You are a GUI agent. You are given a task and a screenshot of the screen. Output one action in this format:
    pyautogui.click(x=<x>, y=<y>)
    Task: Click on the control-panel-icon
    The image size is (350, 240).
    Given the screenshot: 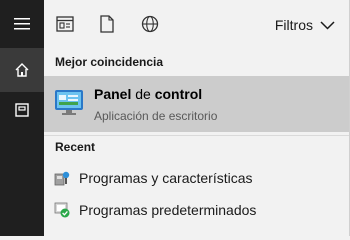 What is the action you would take?
    pyautogui.click(x=69, y=102)
    